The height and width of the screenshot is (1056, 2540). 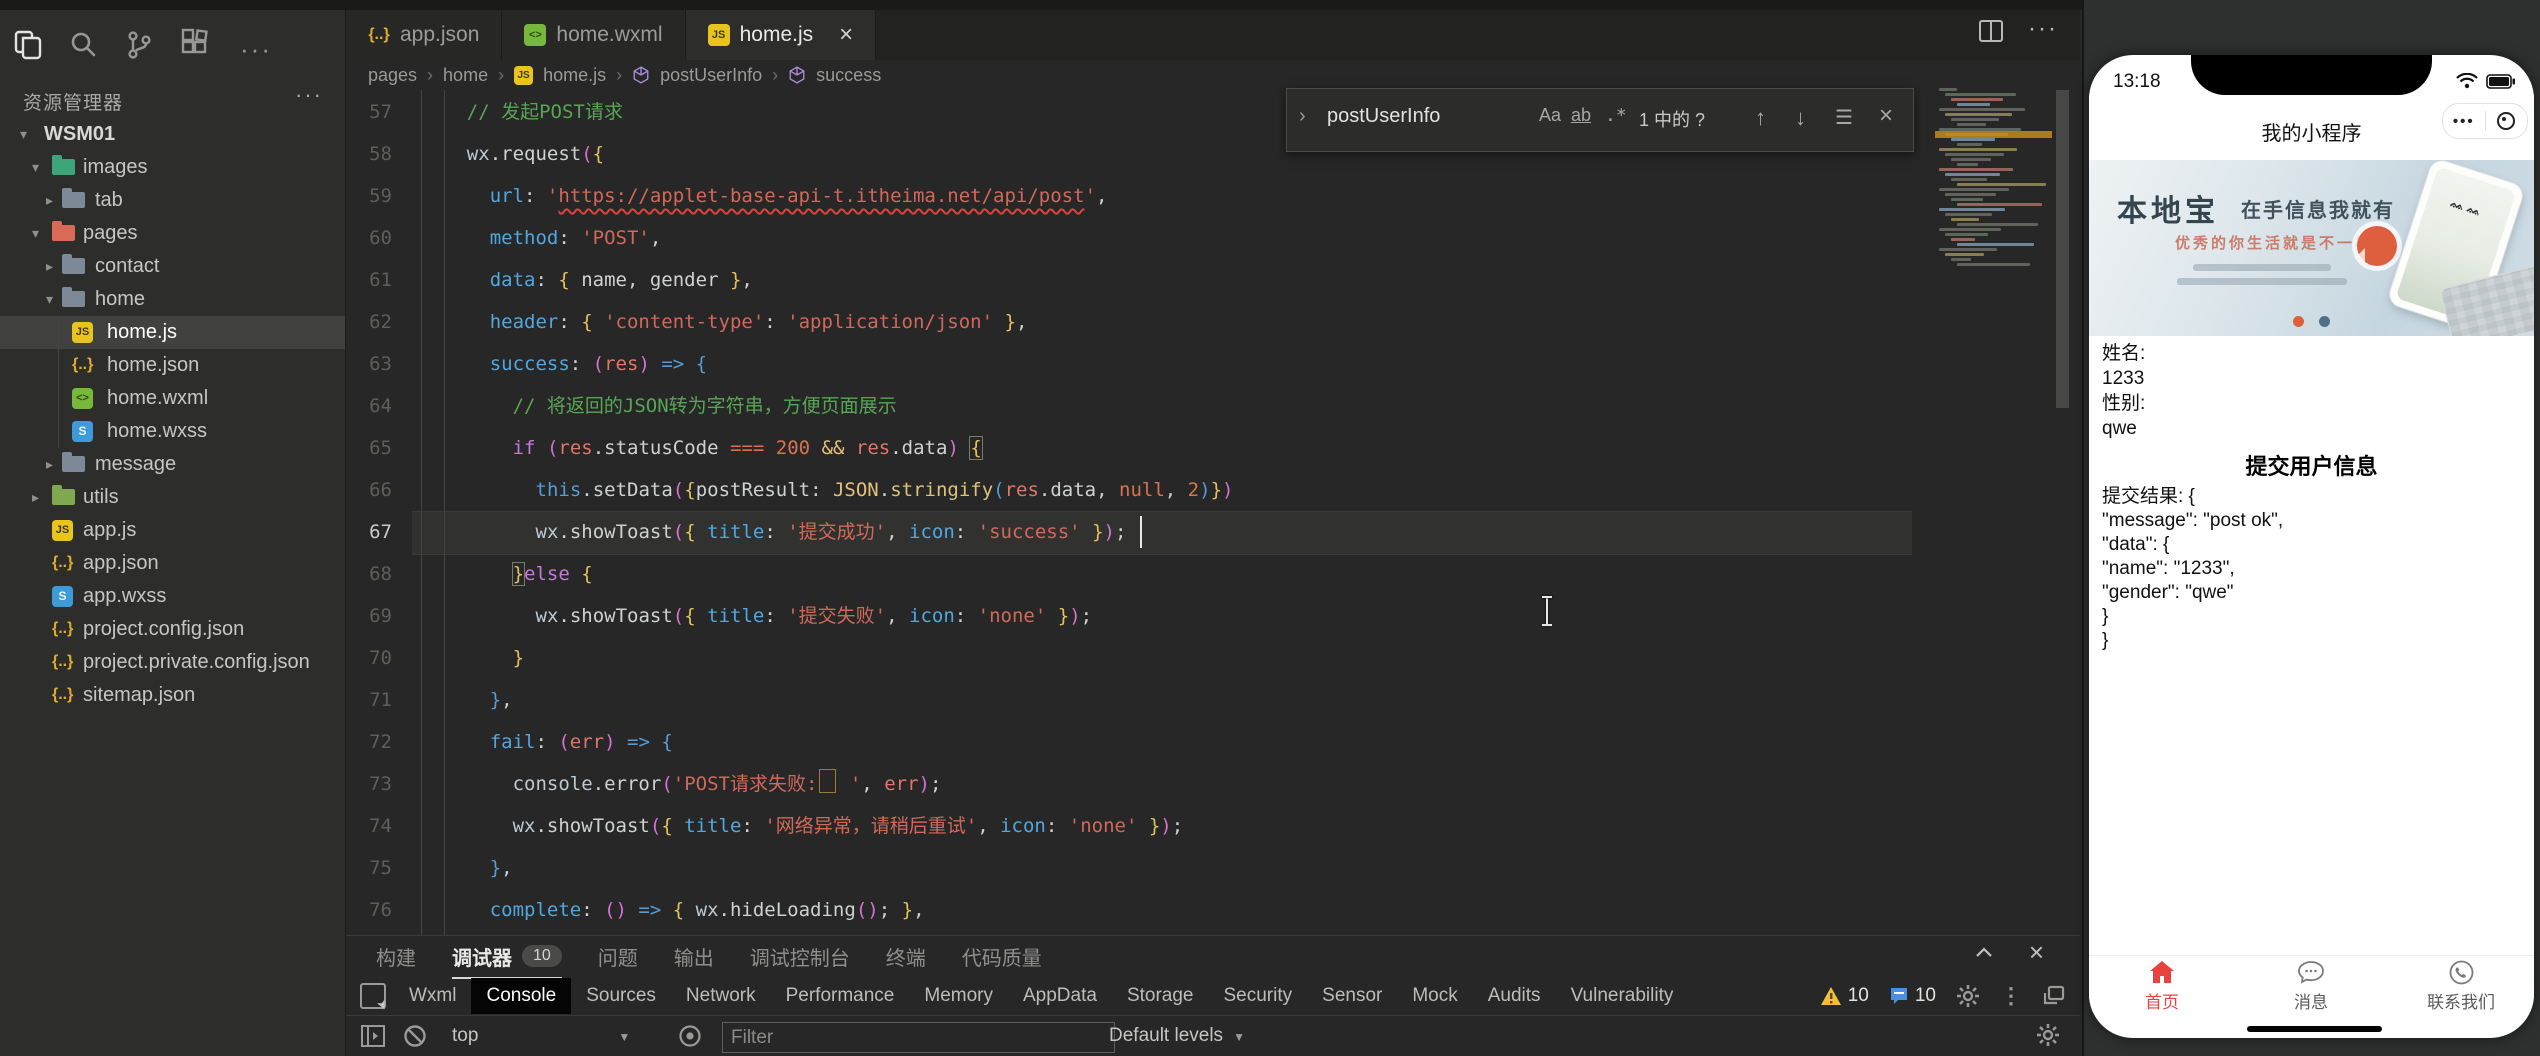 What do you see at coordinates (846, 35) in the screenshot?
I see `close-tab-icon: ×` at bounding box center [846, 35].